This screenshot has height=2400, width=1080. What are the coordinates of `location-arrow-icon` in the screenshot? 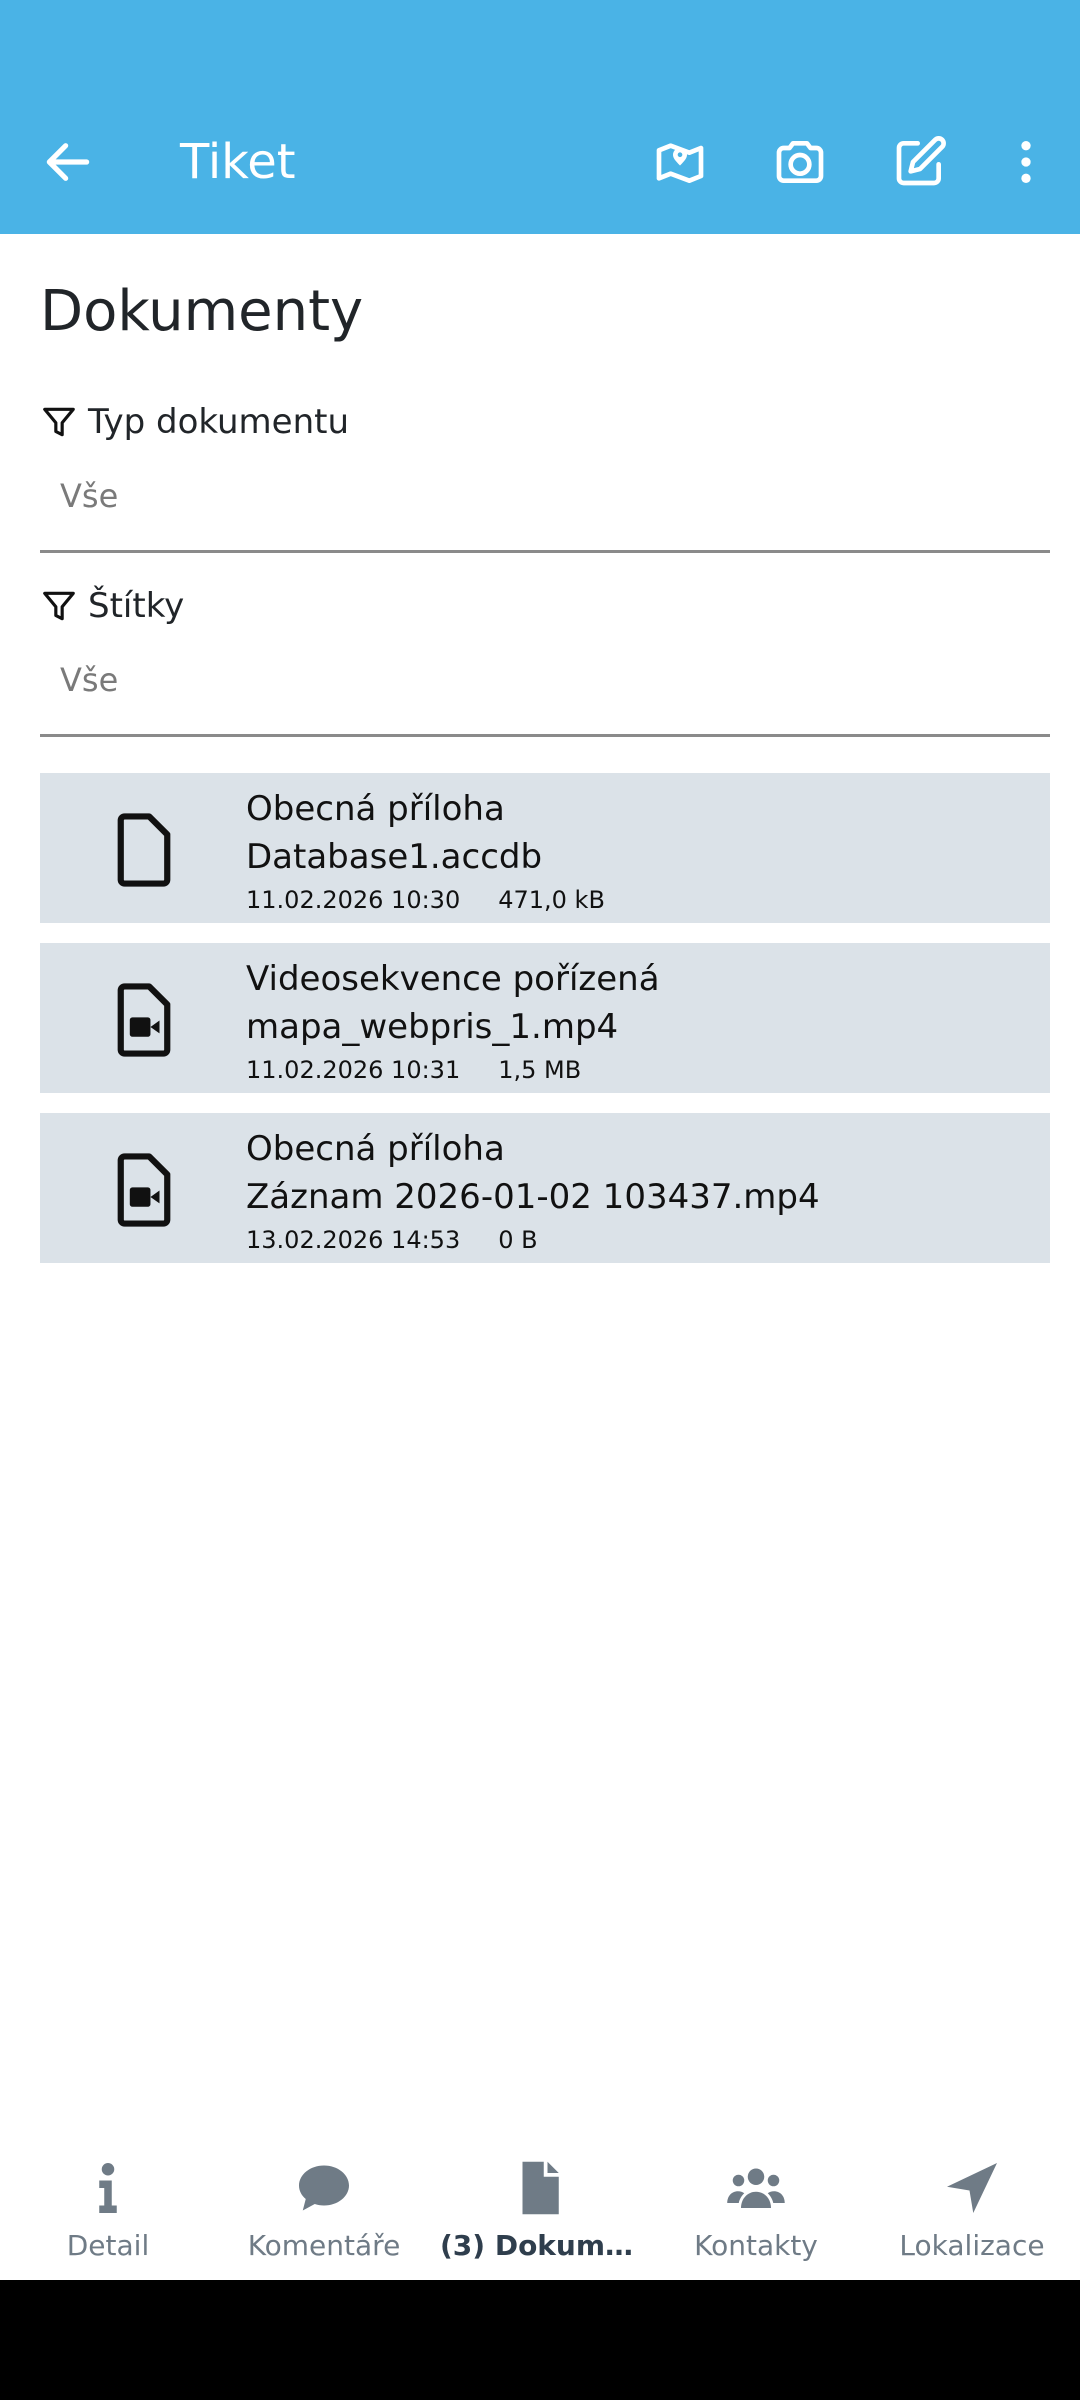 It's located at (972, 2188).